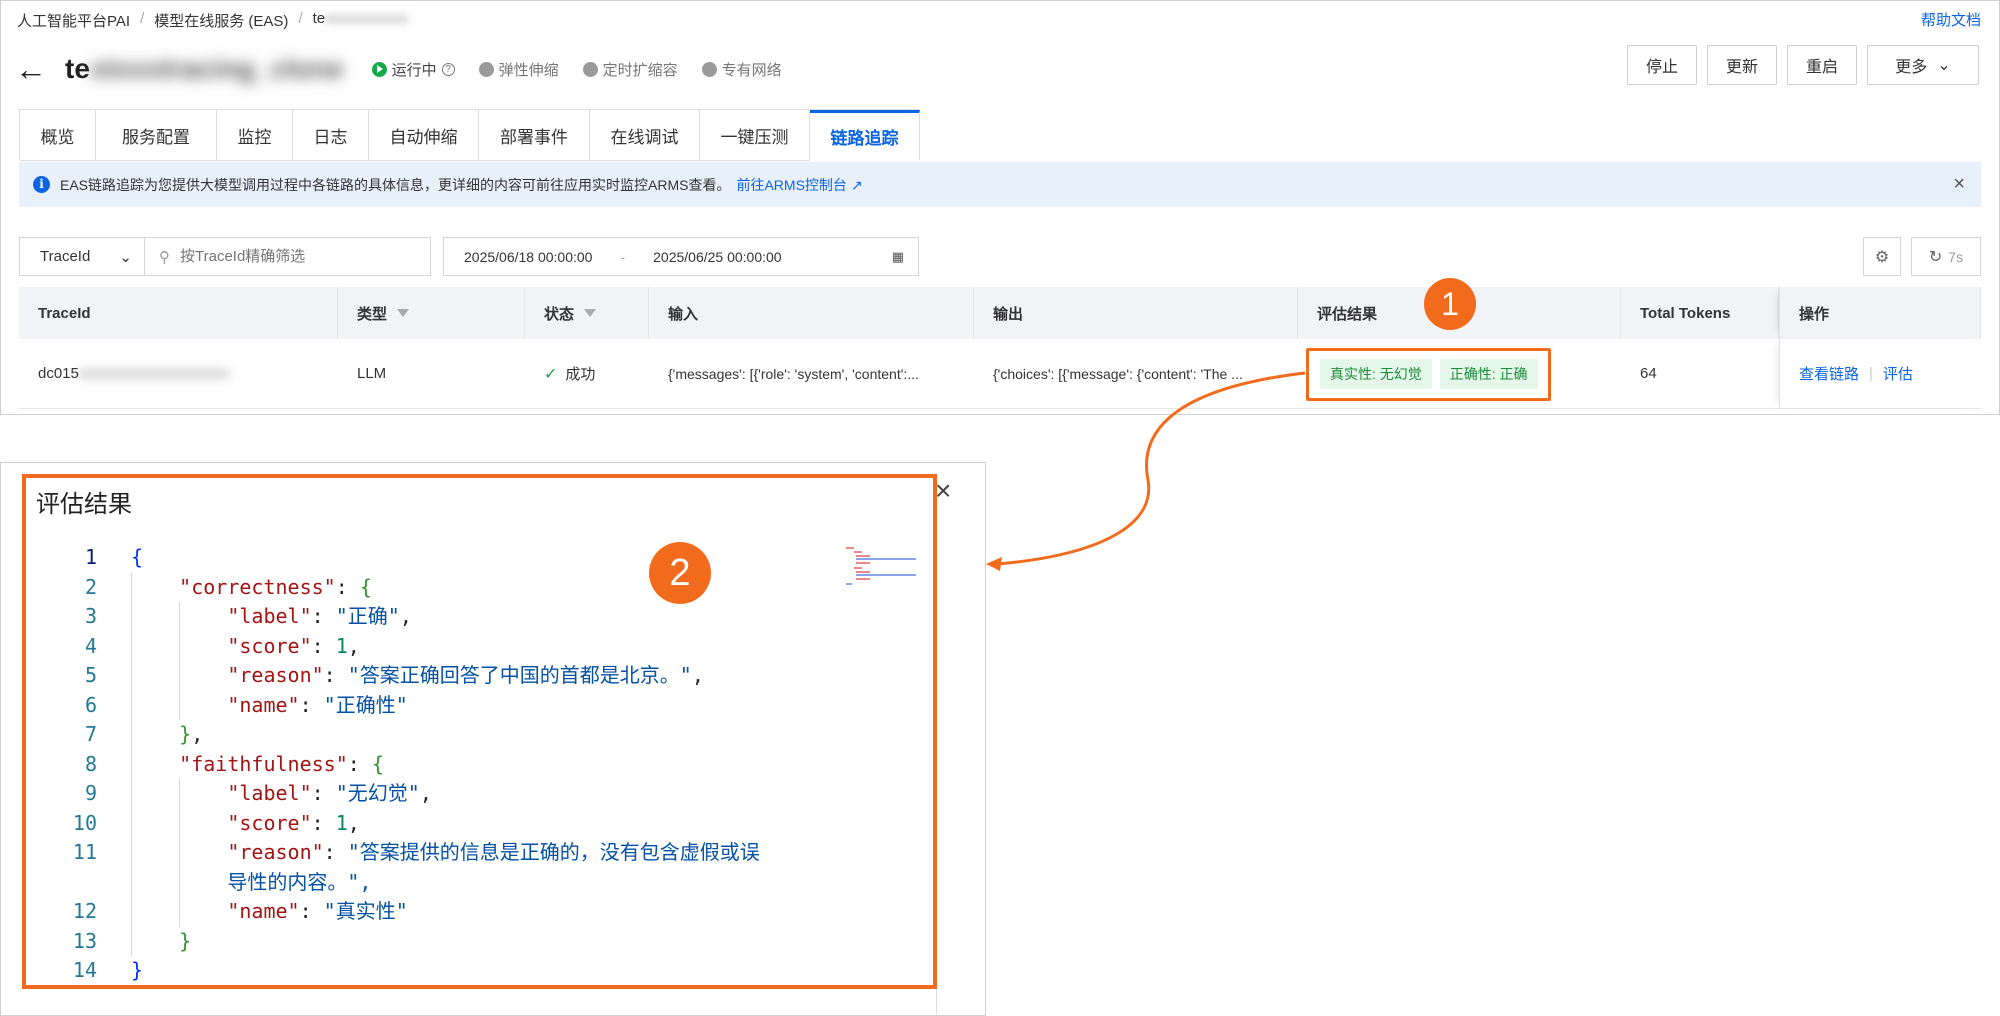  I want to click on eval-badge-faithfulness: 真实性: 无幻觉, so click(1376, 373).